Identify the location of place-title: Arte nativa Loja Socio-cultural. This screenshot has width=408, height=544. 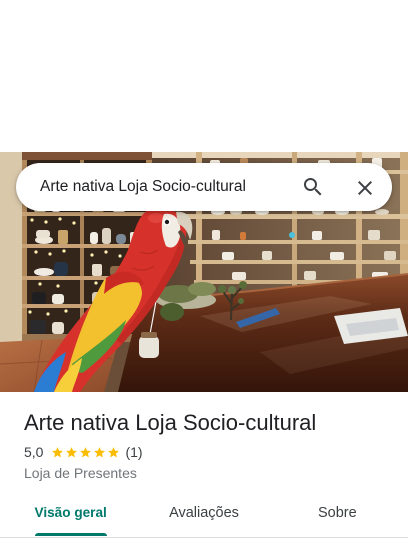
(170, 422).